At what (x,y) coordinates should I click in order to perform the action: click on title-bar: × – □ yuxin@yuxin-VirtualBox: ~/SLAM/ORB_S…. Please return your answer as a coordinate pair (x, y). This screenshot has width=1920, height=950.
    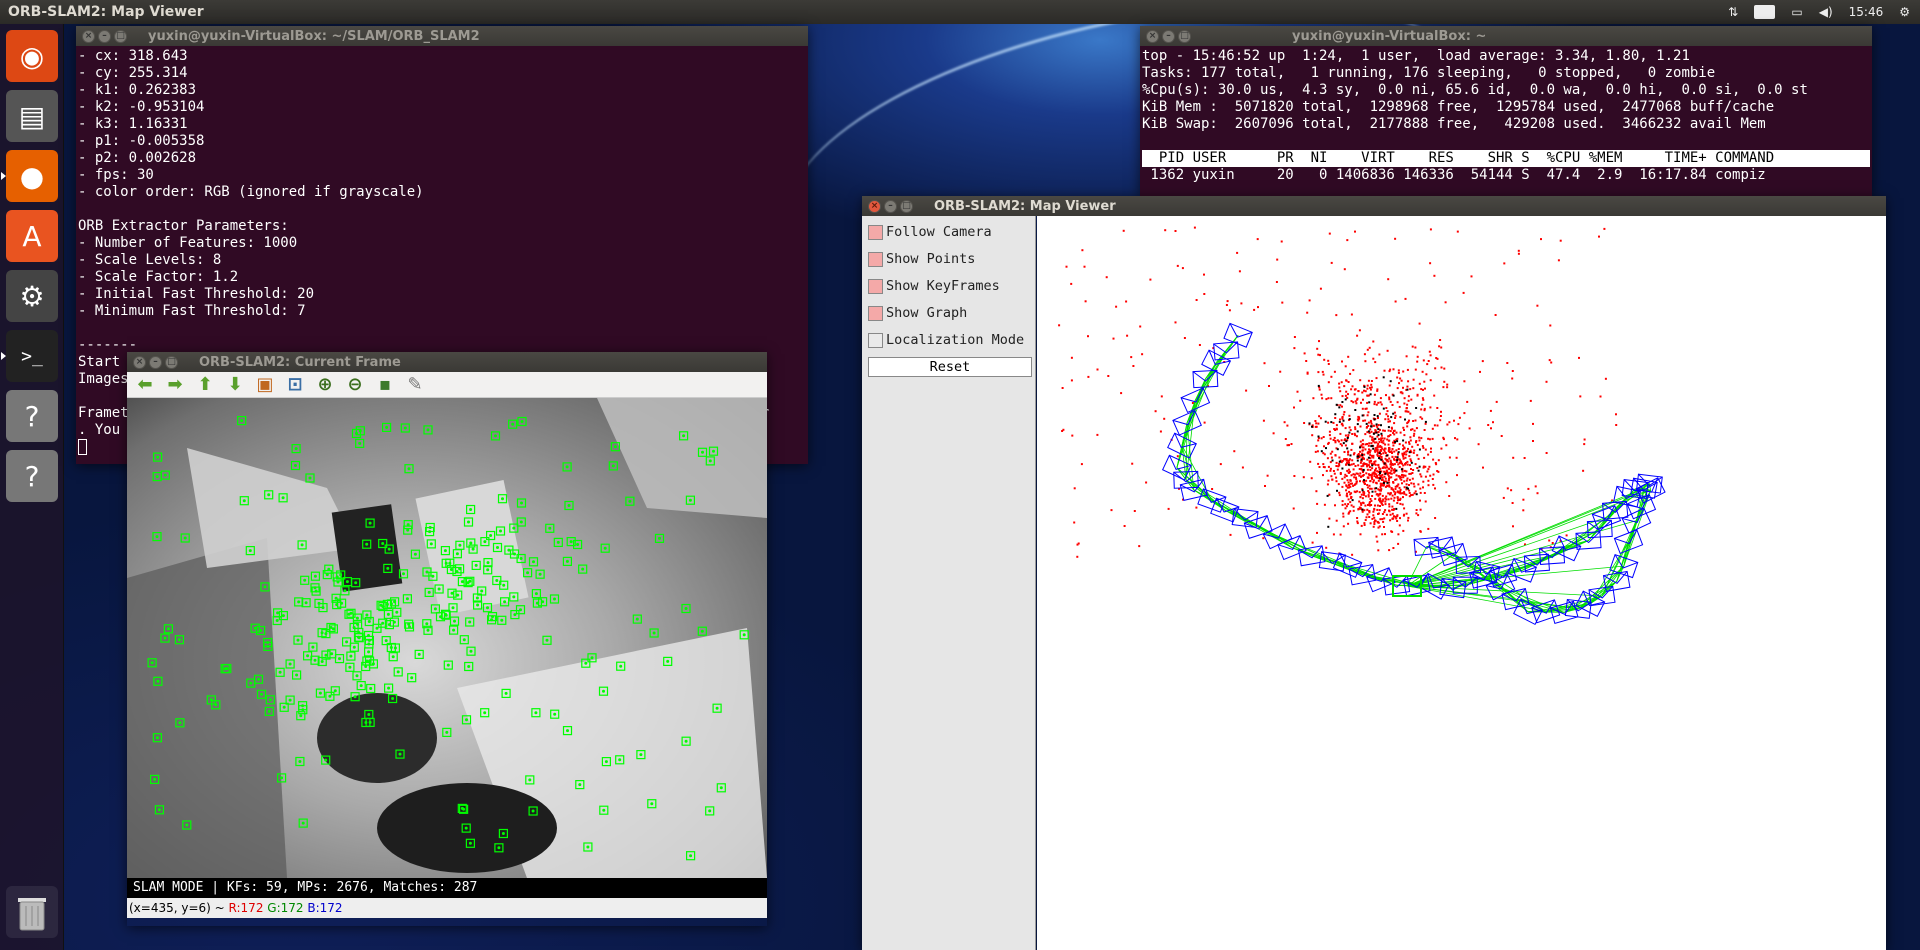
    Looking at the image, I should click on (442, 36).